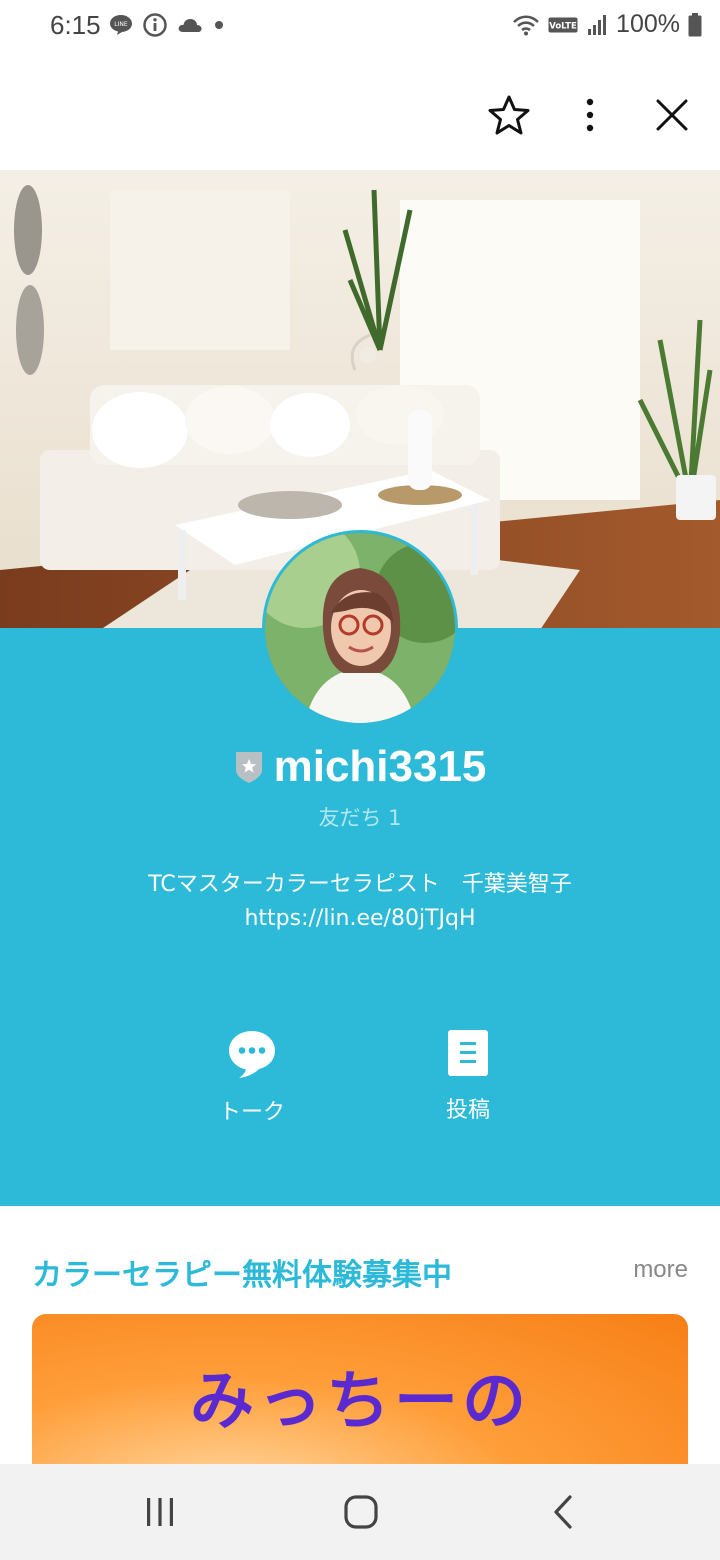  I want to click on back-icon, so click(563, 1512).